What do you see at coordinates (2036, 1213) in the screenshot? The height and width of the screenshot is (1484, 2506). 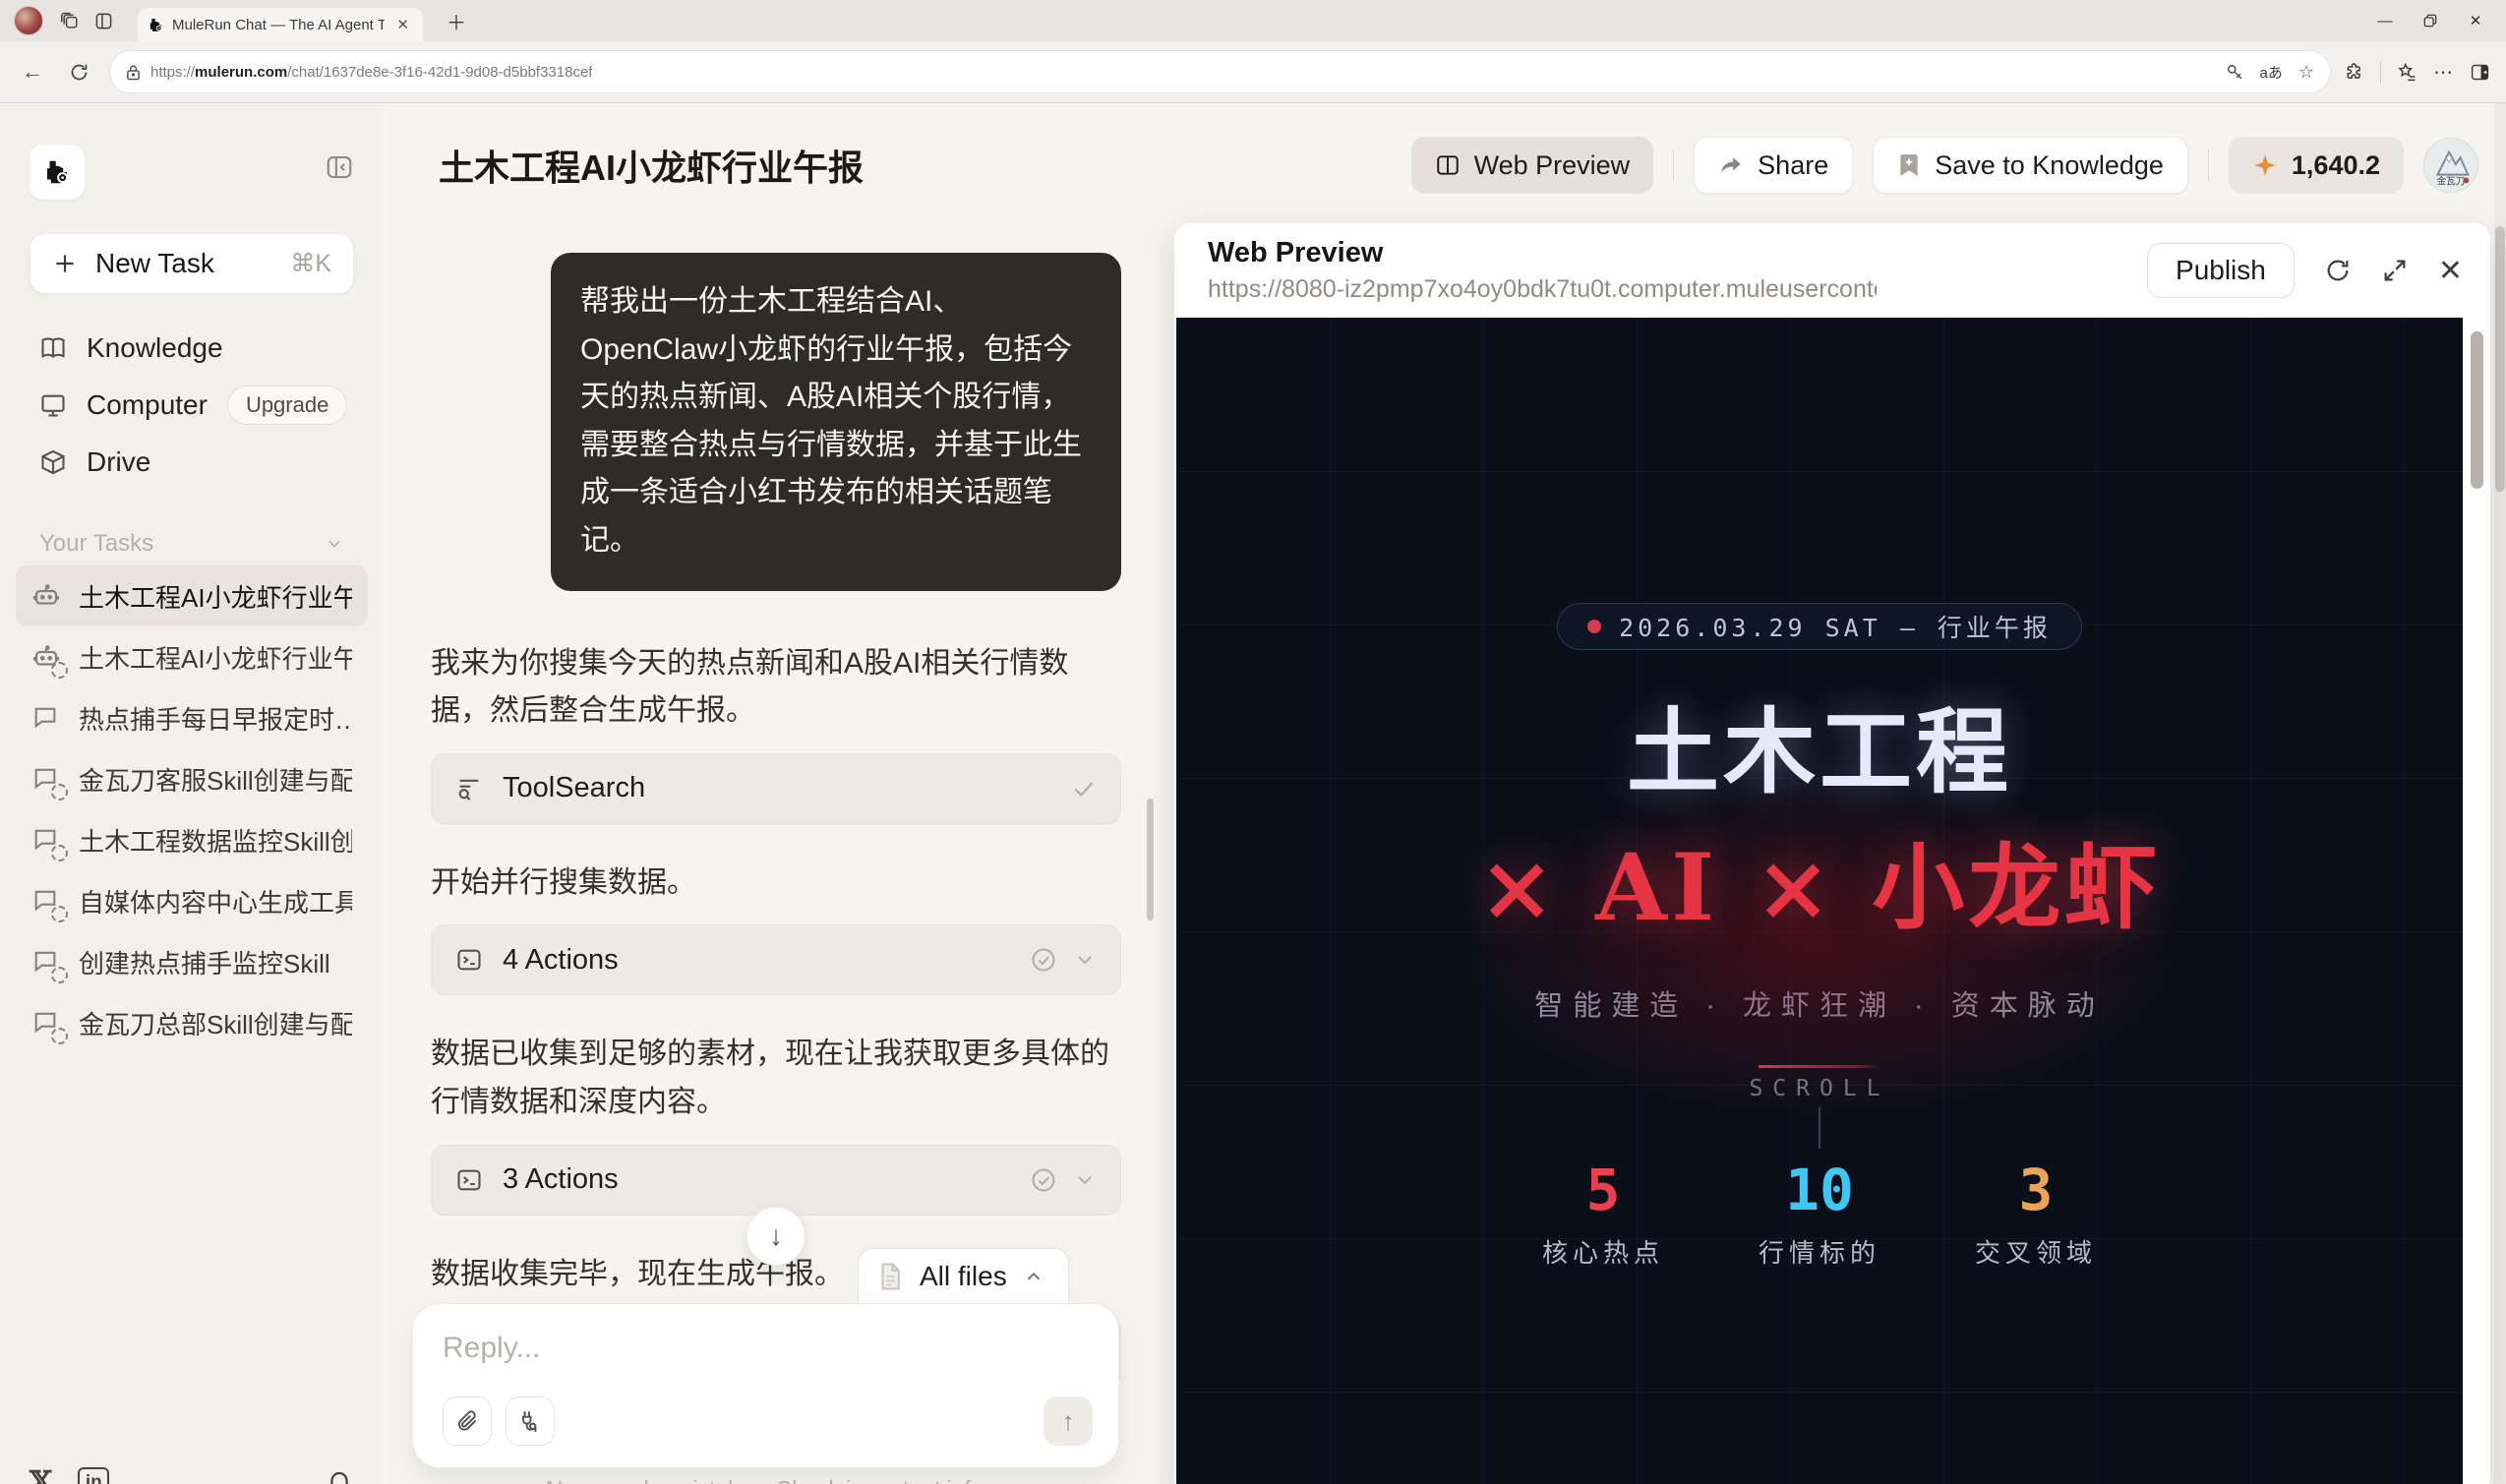 I see `stat-cross-domains: 3 交叉领域` at bounding box center [2036, 1213].